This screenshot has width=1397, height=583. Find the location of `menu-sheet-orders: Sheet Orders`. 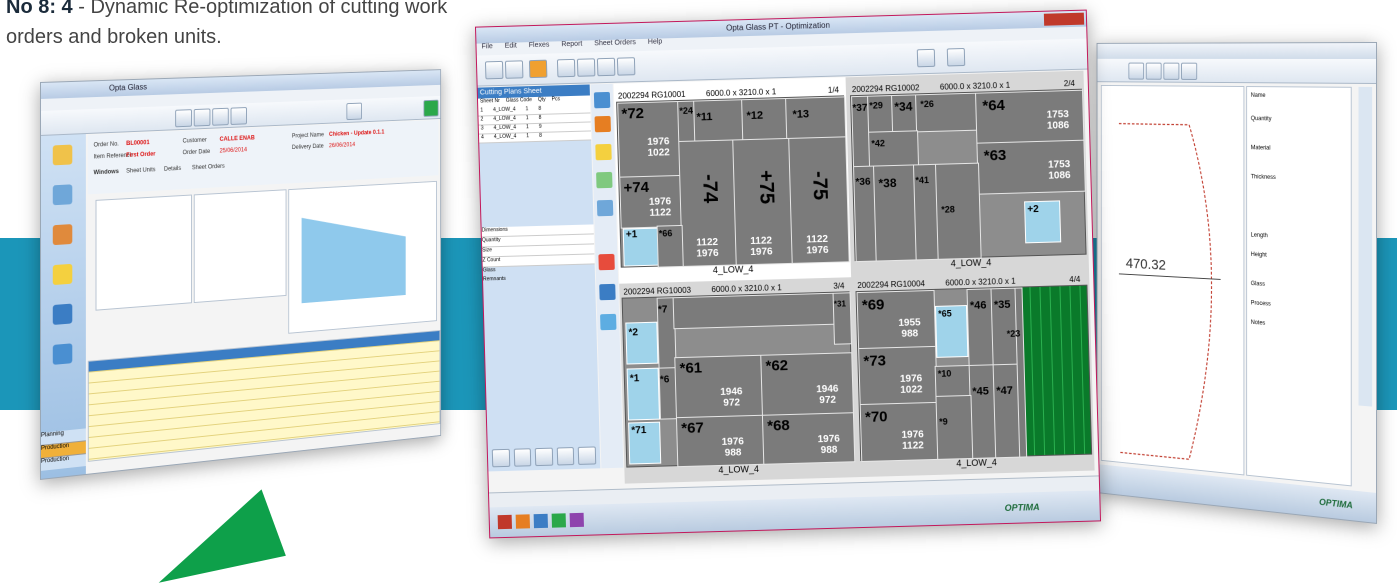

menu-sheet-orders: Sheet Orders is located at coordinates (615, 43).